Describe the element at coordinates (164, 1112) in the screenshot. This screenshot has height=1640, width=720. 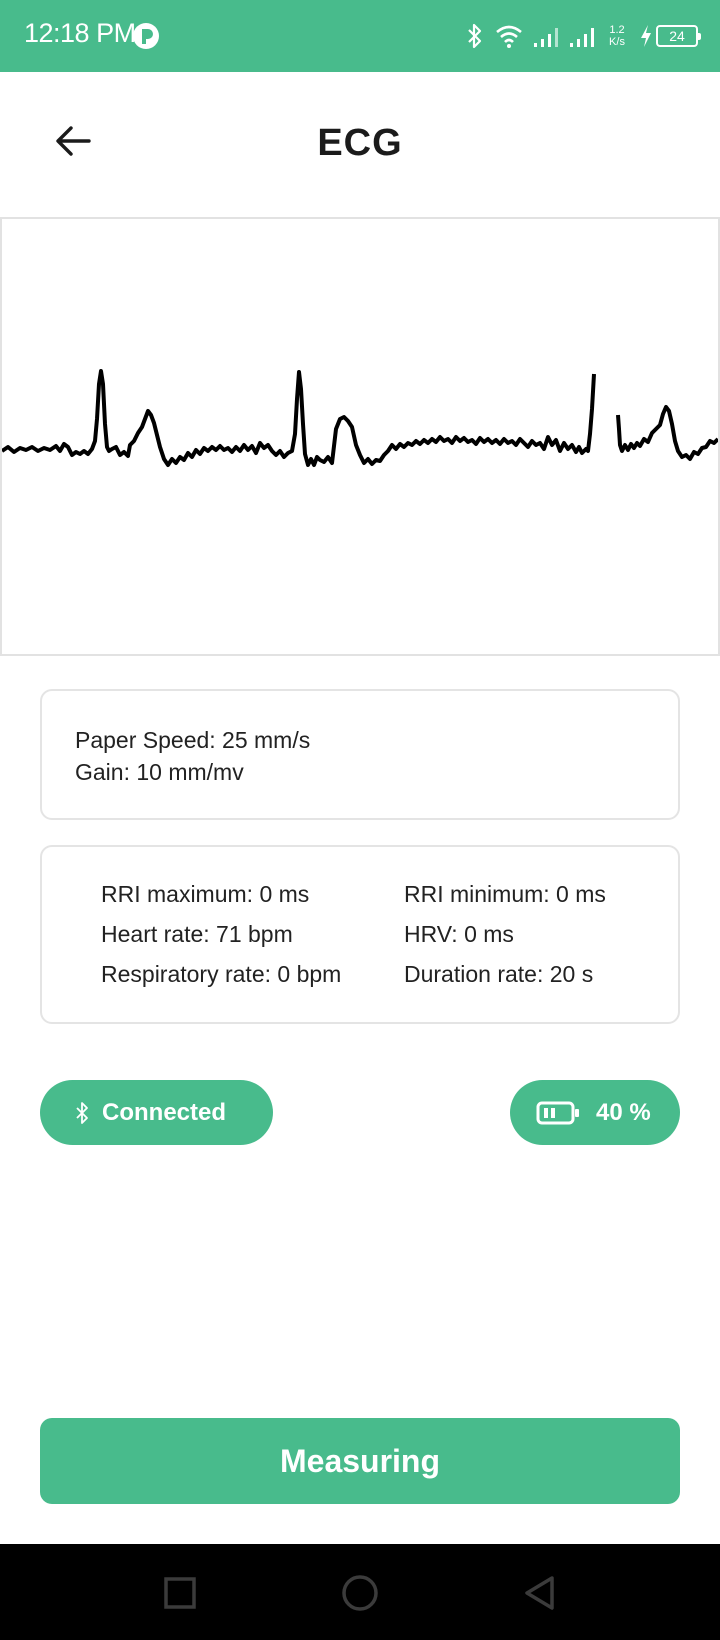
I see `connection-status-label: Connected` at that location.